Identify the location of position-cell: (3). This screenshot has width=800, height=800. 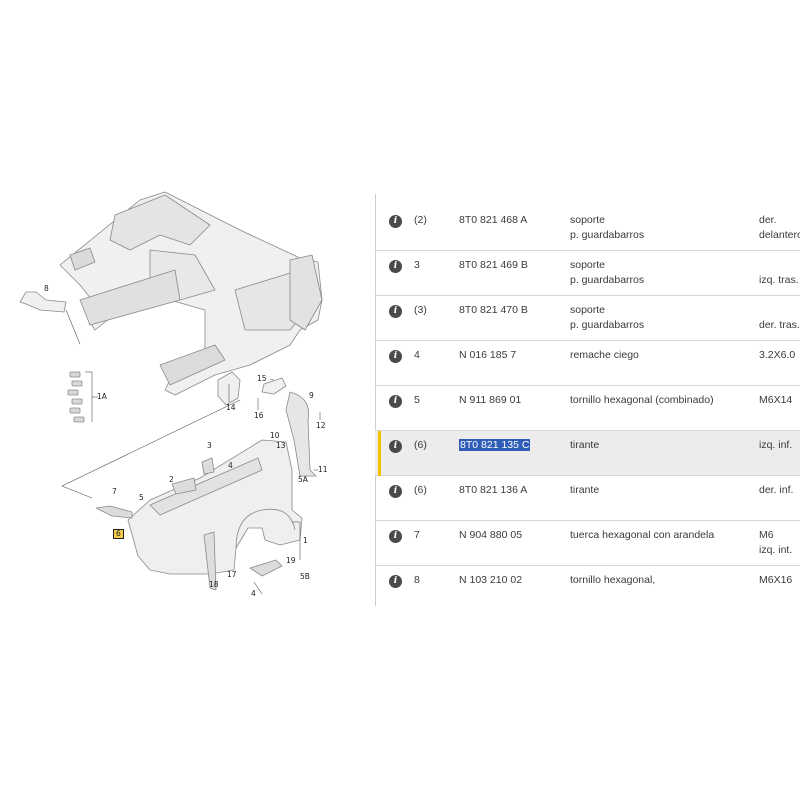
(420, 310).